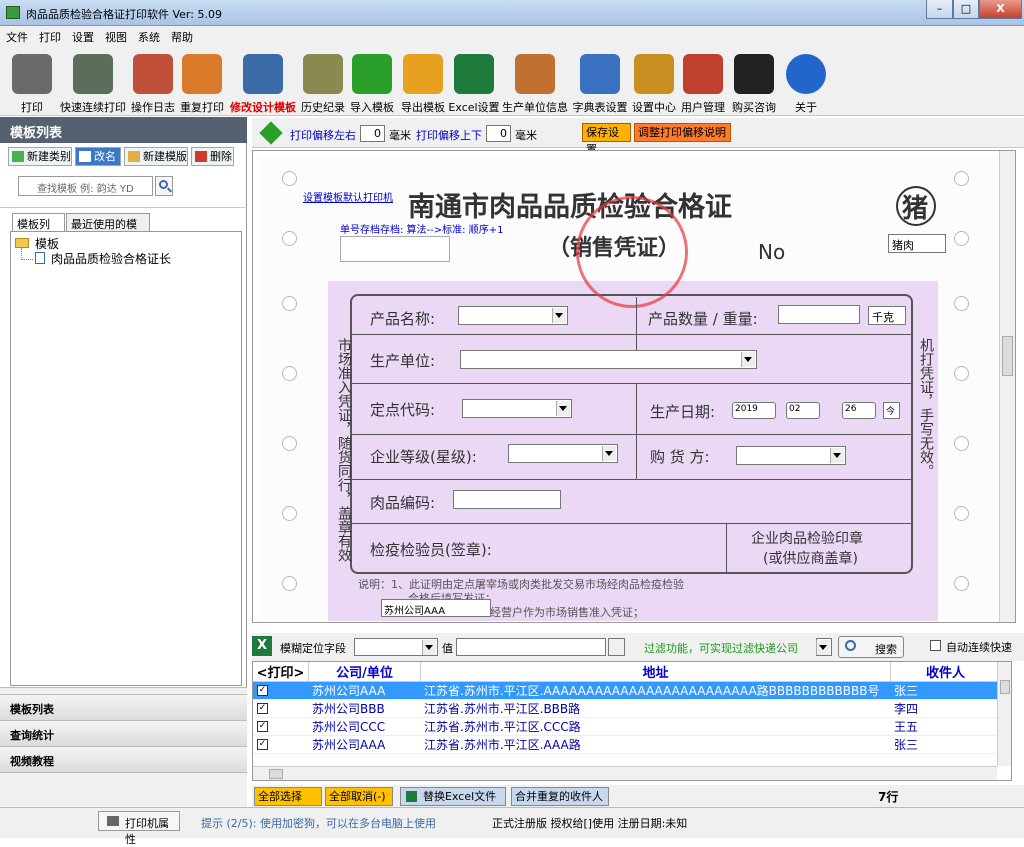 This screenshot has height=847, width=1024. I want to click on settings-center-button: 设置中心, so click(654, 82).